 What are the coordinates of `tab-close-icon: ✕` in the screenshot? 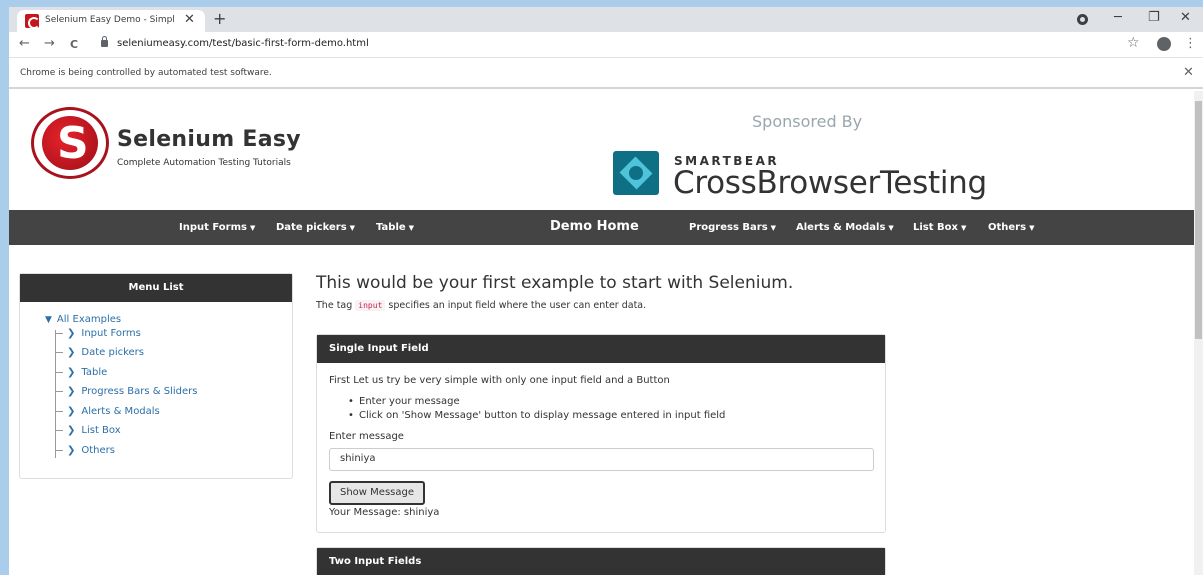 It's located at (189, 19).